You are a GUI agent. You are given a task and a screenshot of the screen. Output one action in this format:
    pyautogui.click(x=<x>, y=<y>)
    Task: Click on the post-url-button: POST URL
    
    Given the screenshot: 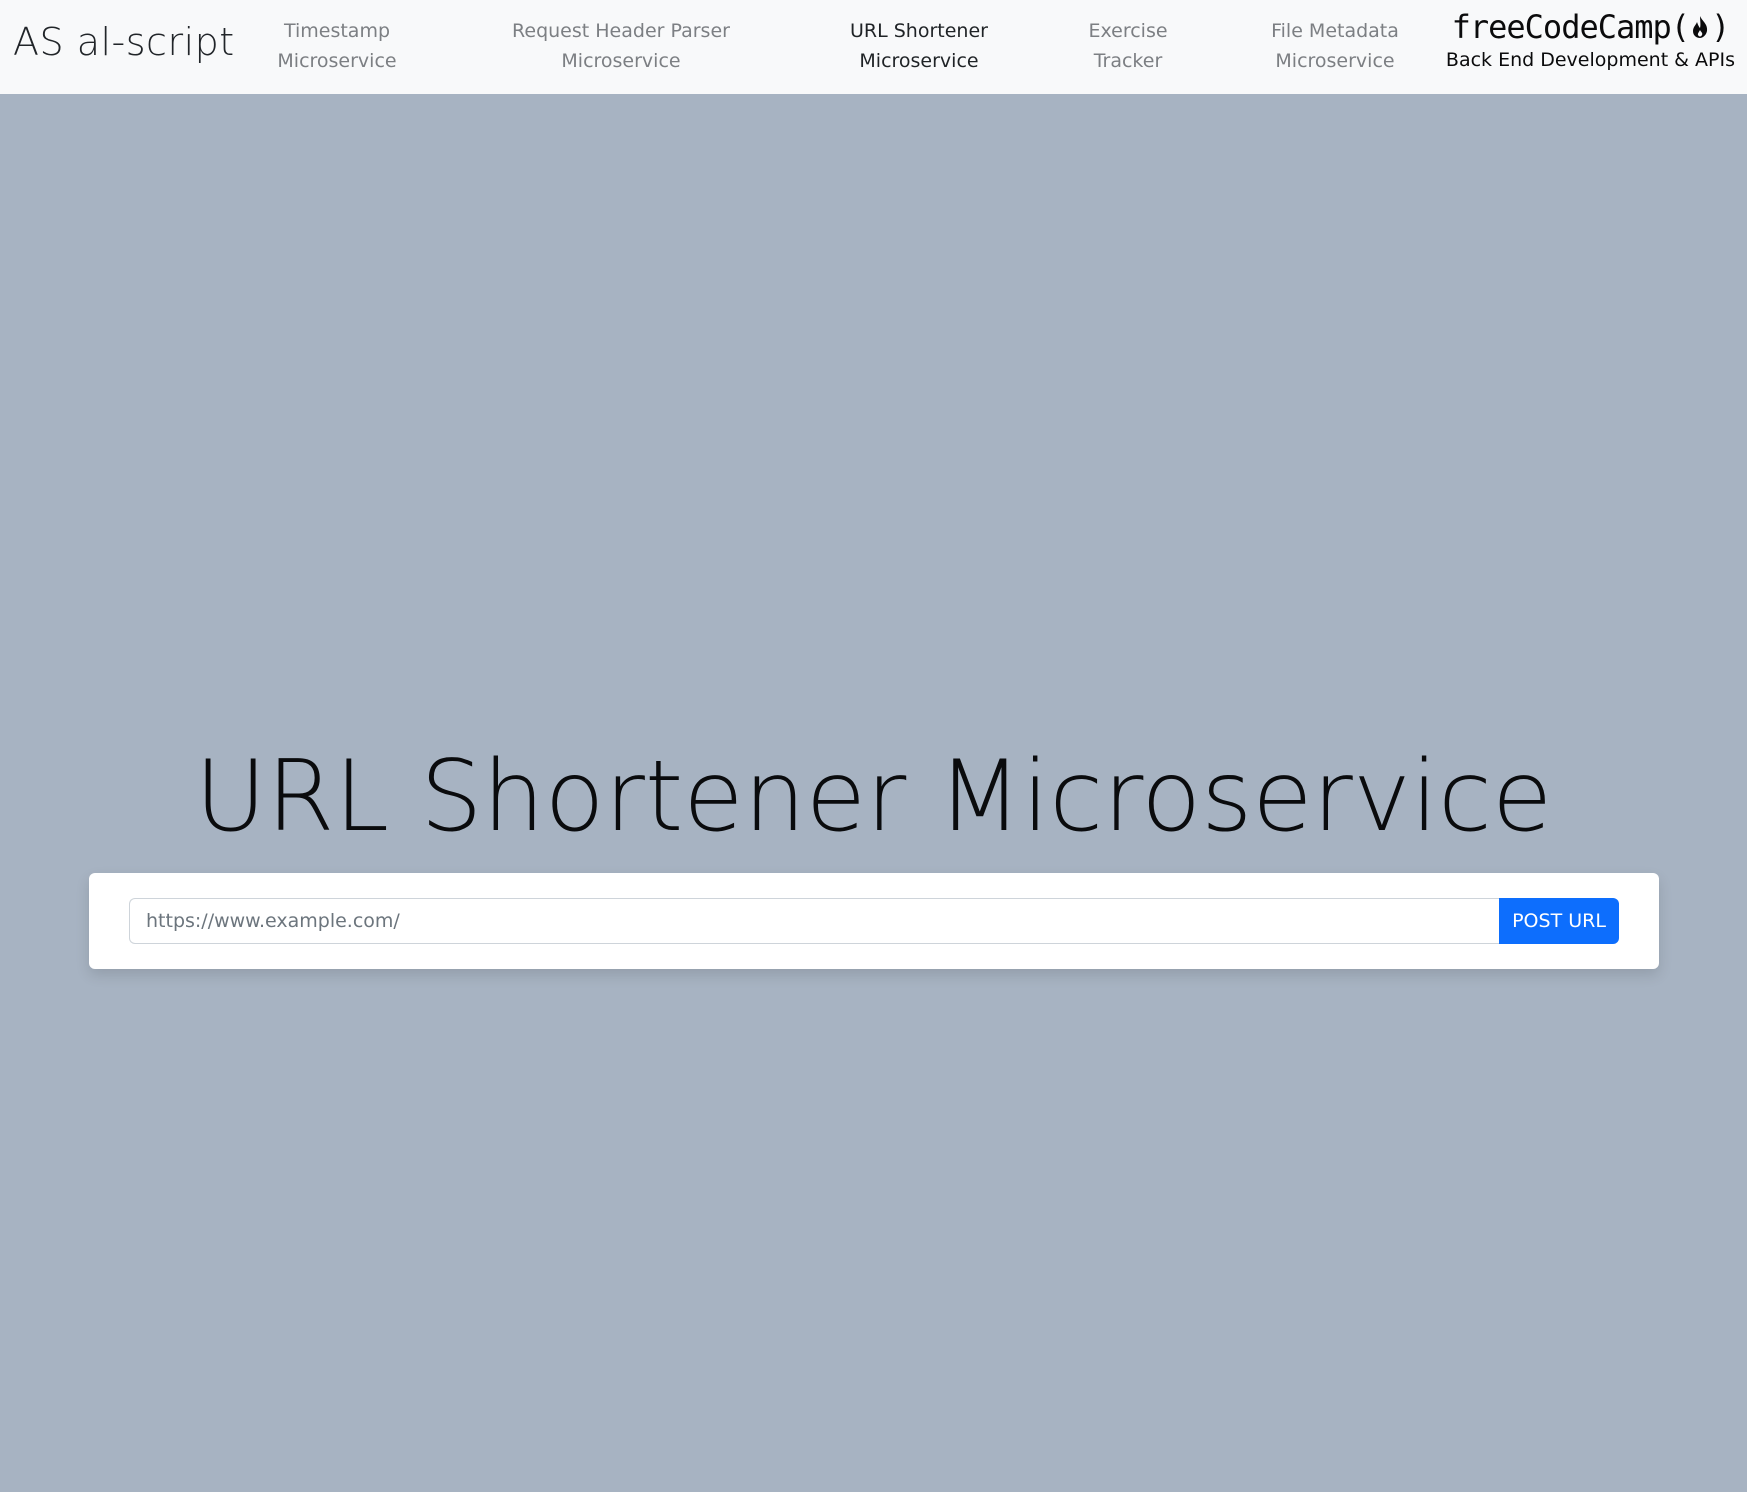 What is the action you would take?
    pyautogui.click(x=1559, y=921)
    